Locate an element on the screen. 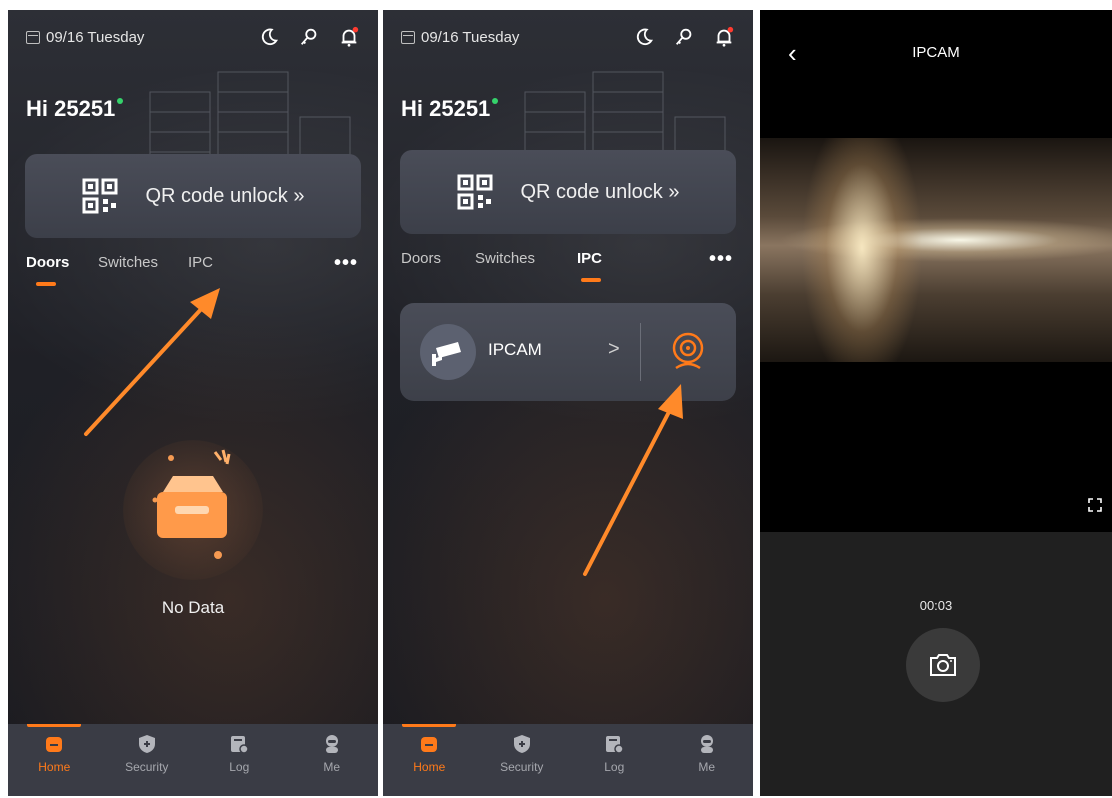 This screenshot has height=798, width=1112. card-divider is located at coordinates (640, 352).